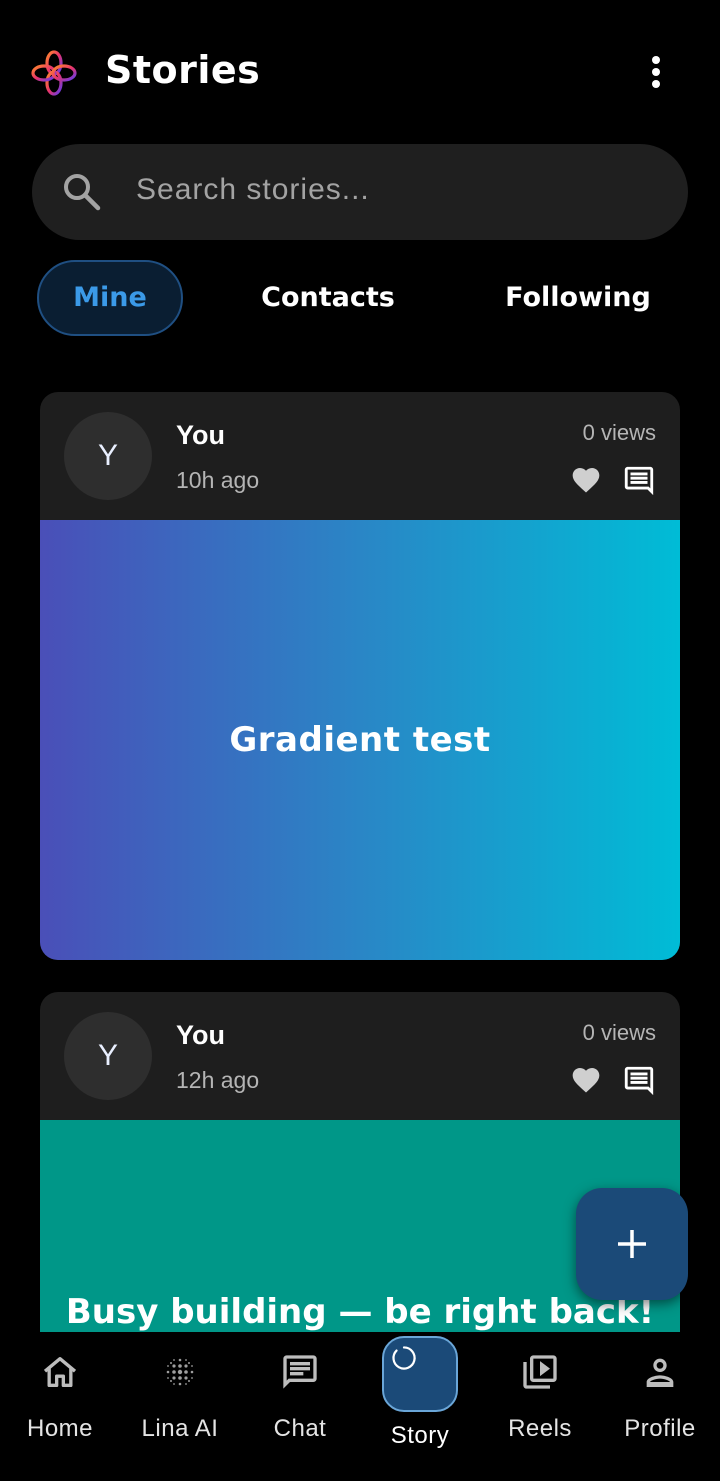  I want to click on nav-reels: Reels, so click(540, 1406).